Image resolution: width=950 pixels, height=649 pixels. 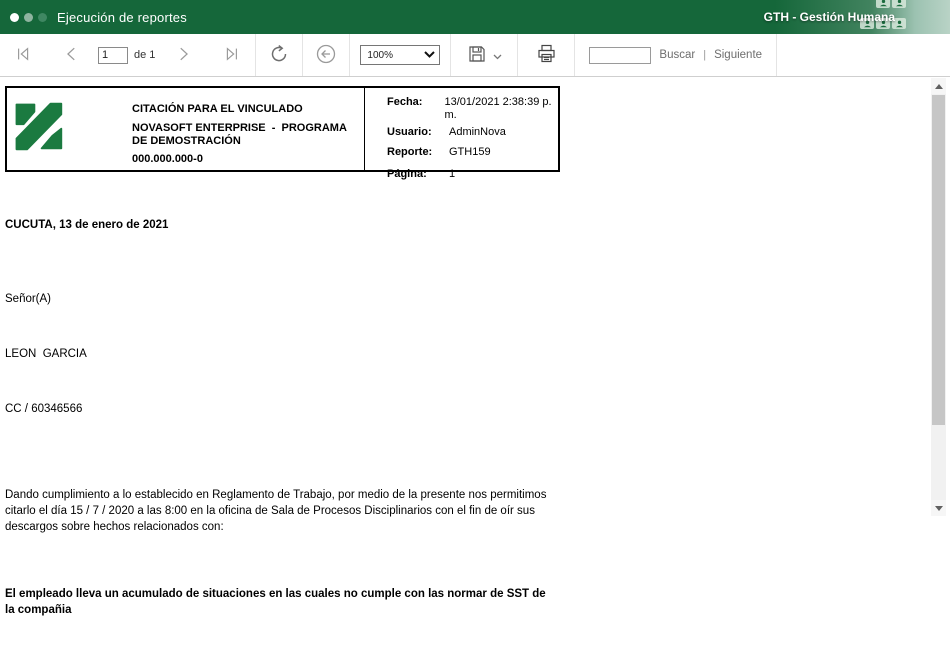 I want to click on scroll-down-button, so click(x=938, y=508).